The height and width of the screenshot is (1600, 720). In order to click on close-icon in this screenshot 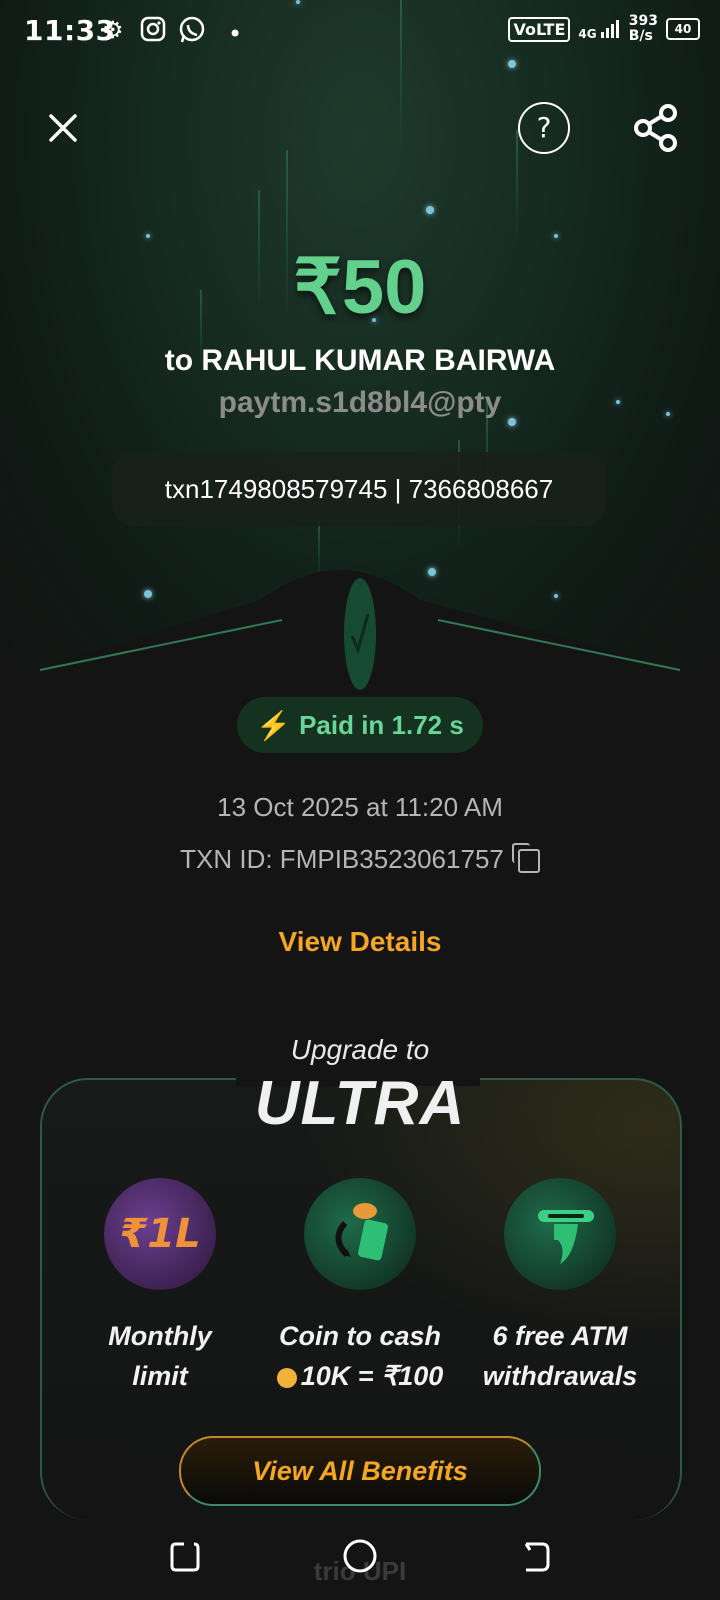, I will do `click(63, 128)`.